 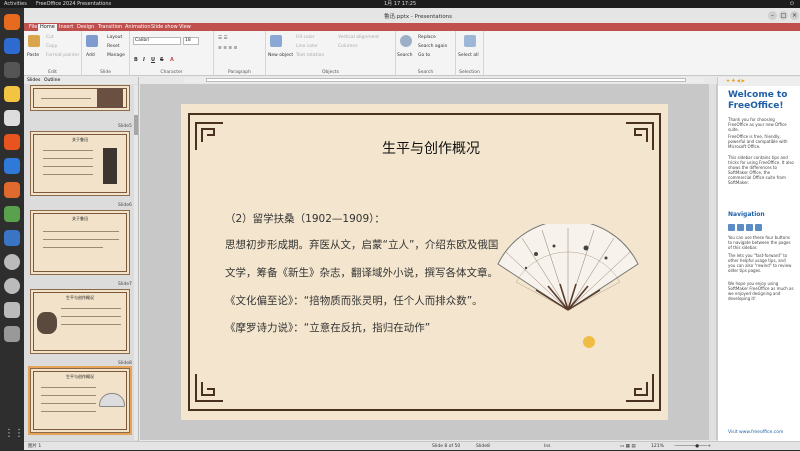 I want to click on nav-first-button, so click(x=731, y=227).